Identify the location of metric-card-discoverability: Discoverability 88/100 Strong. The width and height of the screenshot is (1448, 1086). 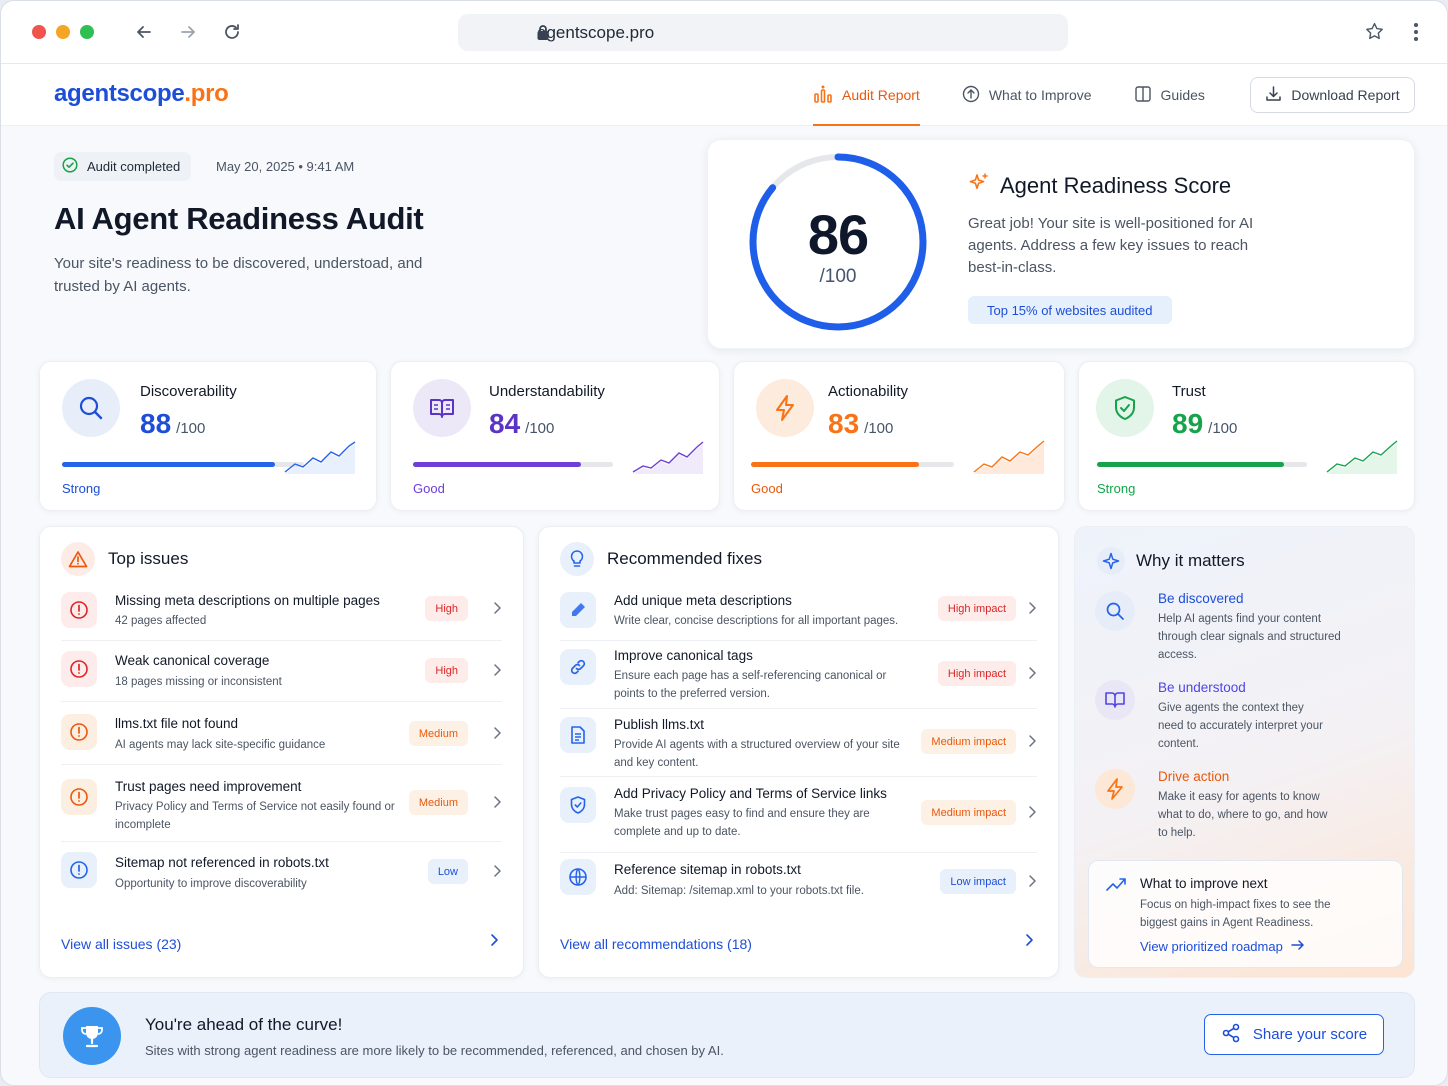
(208, 436).